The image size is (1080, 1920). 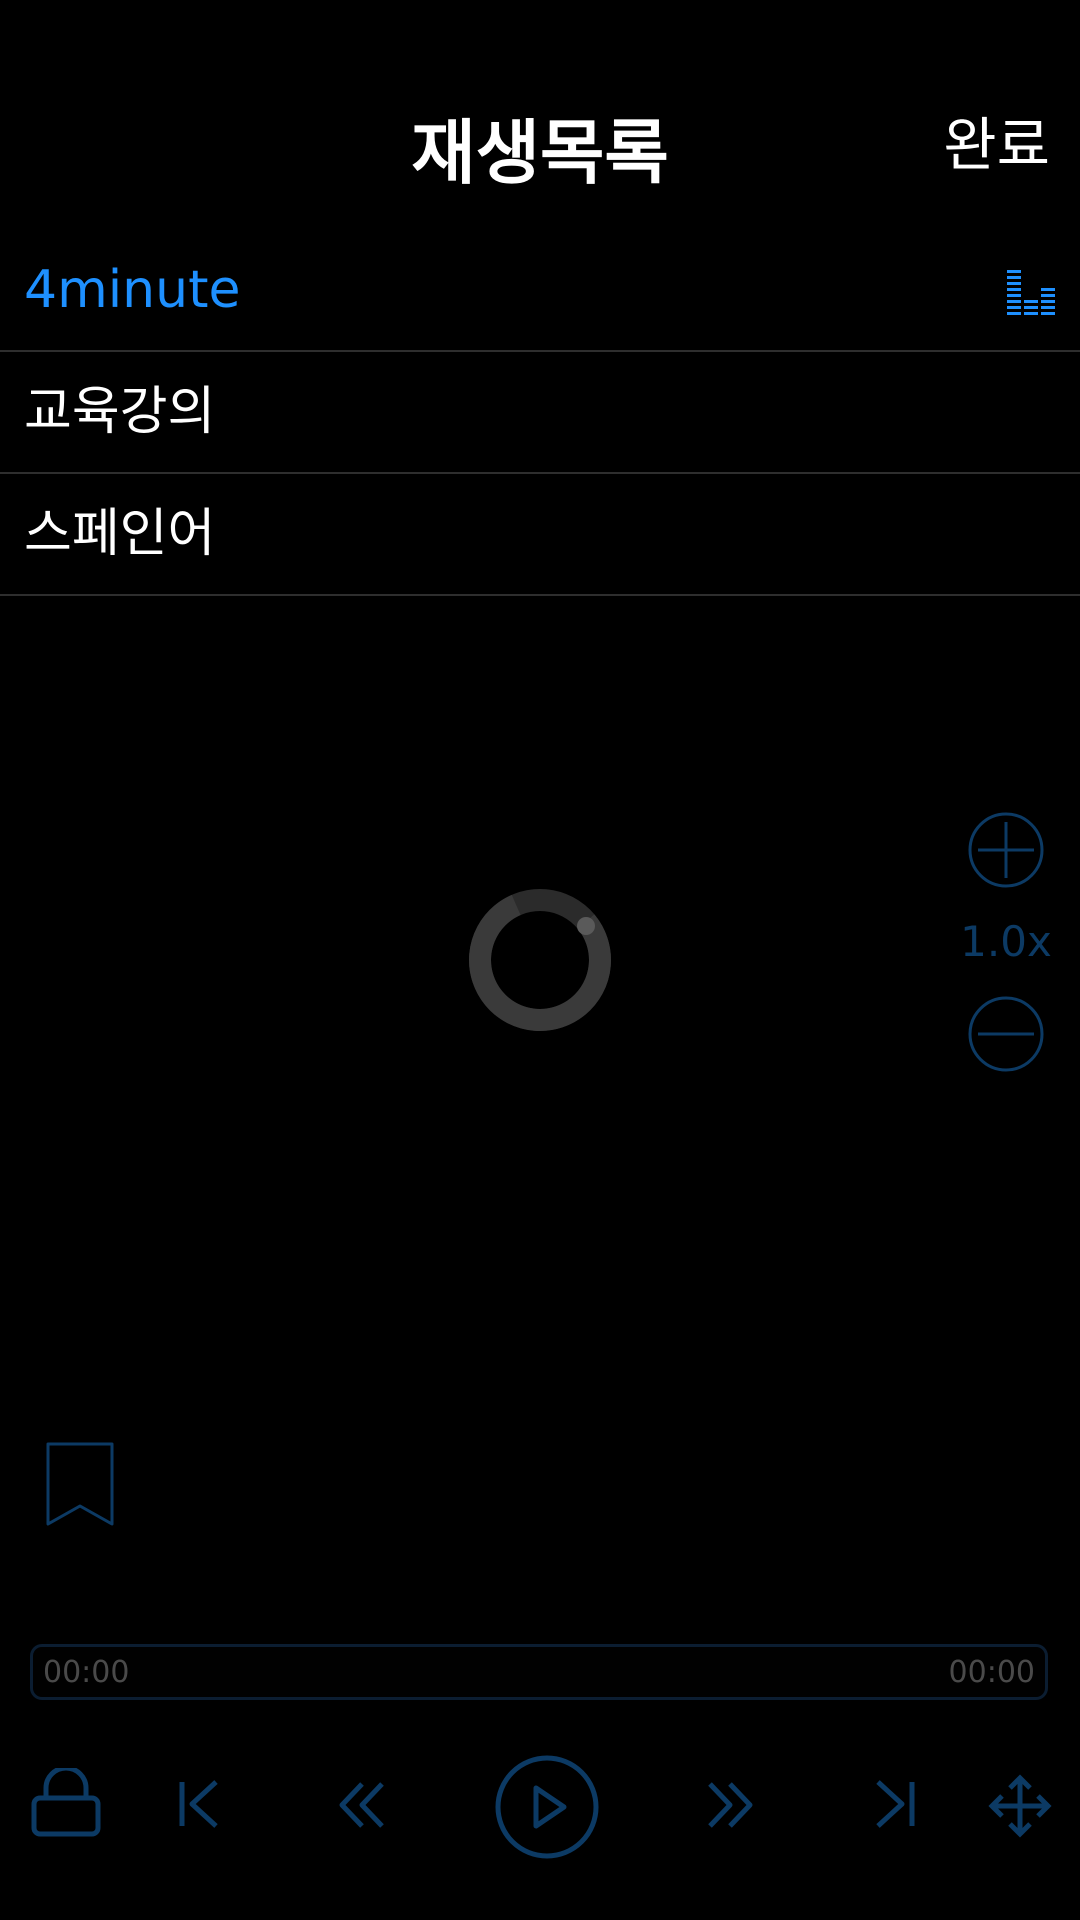 I want to click on total-time: 00:00, so click(x=991, y=1672).